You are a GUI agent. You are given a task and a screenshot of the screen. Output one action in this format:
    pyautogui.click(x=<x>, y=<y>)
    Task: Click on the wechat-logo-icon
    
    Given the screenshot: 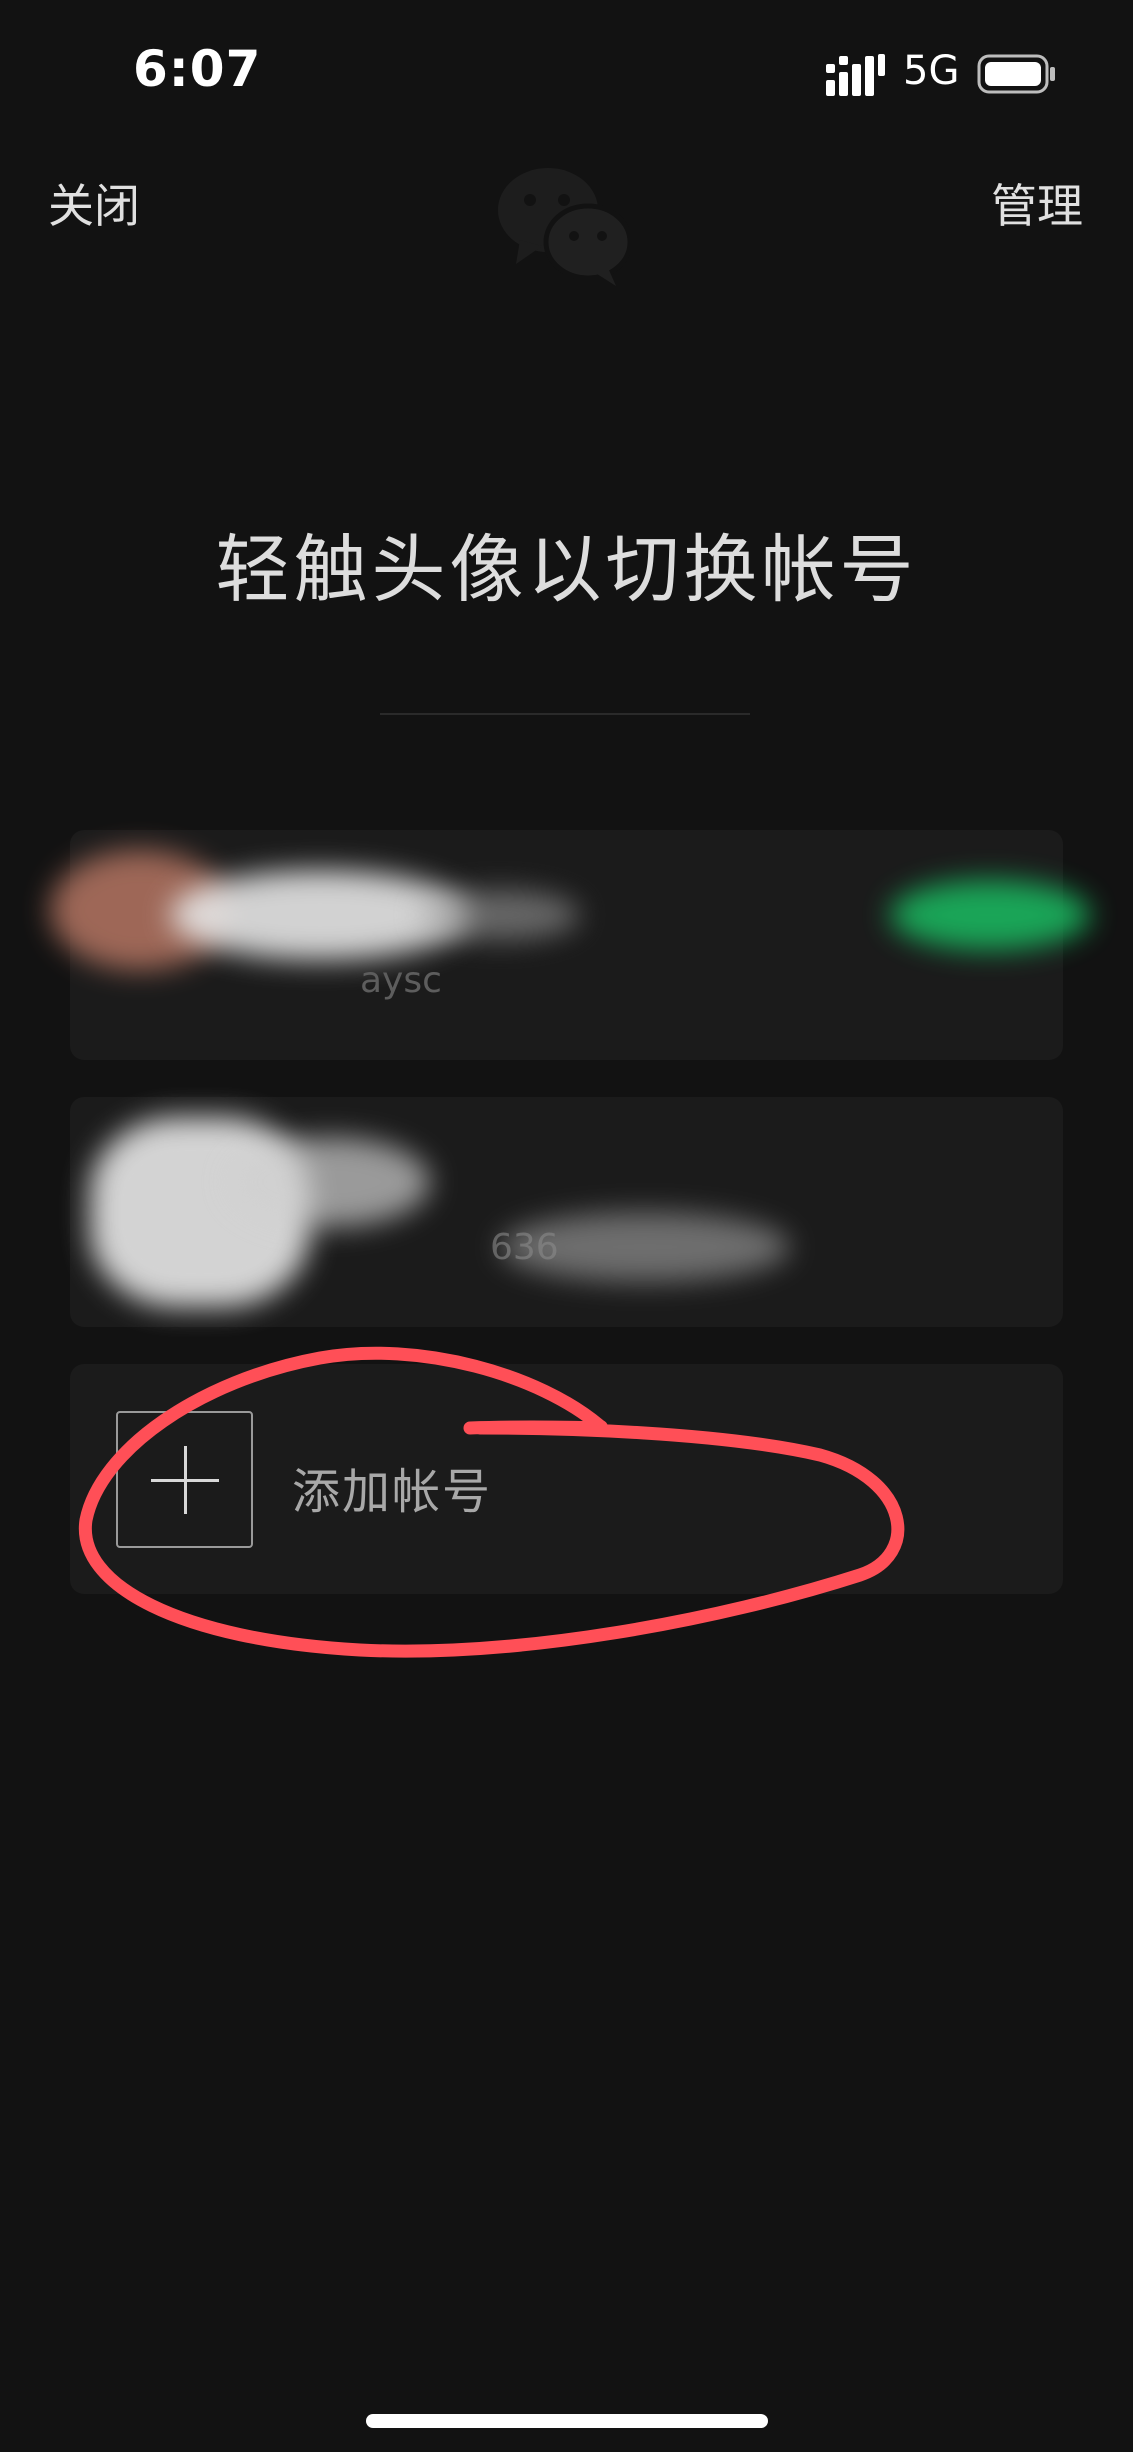 What is the action you would take?
    pyautogui.click(x=565, y=227)
    